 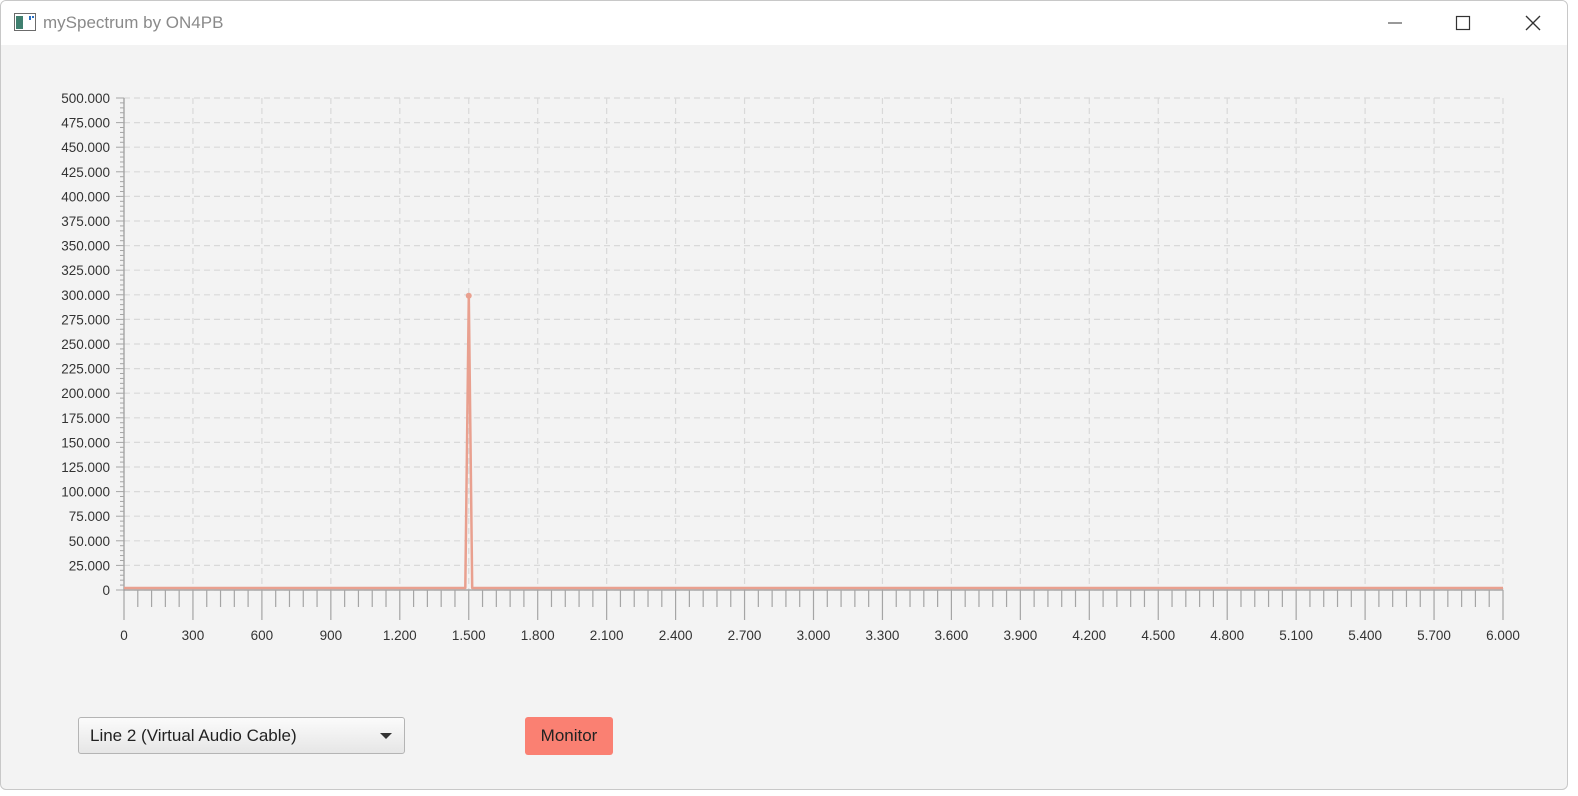 What do you see at coordinates (106, 590) in the screenshot?
I see `y-tick-label: 0` at bounding box center [106, 590].